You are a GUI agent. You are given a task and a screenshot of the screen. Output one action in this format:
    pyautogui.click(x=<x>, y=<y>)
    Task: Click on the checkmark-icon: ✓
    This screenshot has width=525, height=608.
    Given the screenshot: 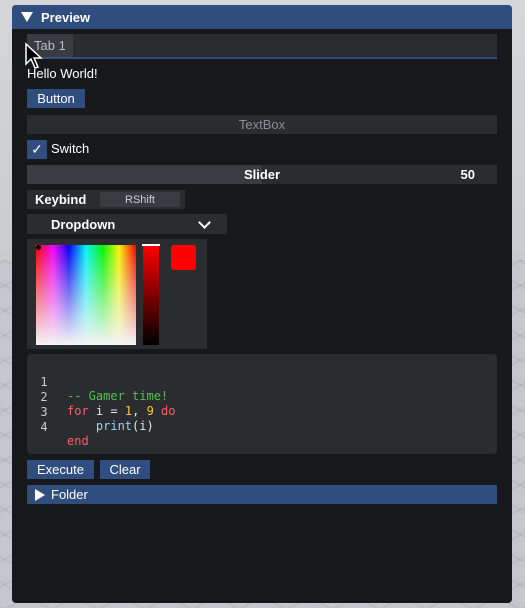 What is the action you would take?
    pyautogui.click(x=37, y=149)
    